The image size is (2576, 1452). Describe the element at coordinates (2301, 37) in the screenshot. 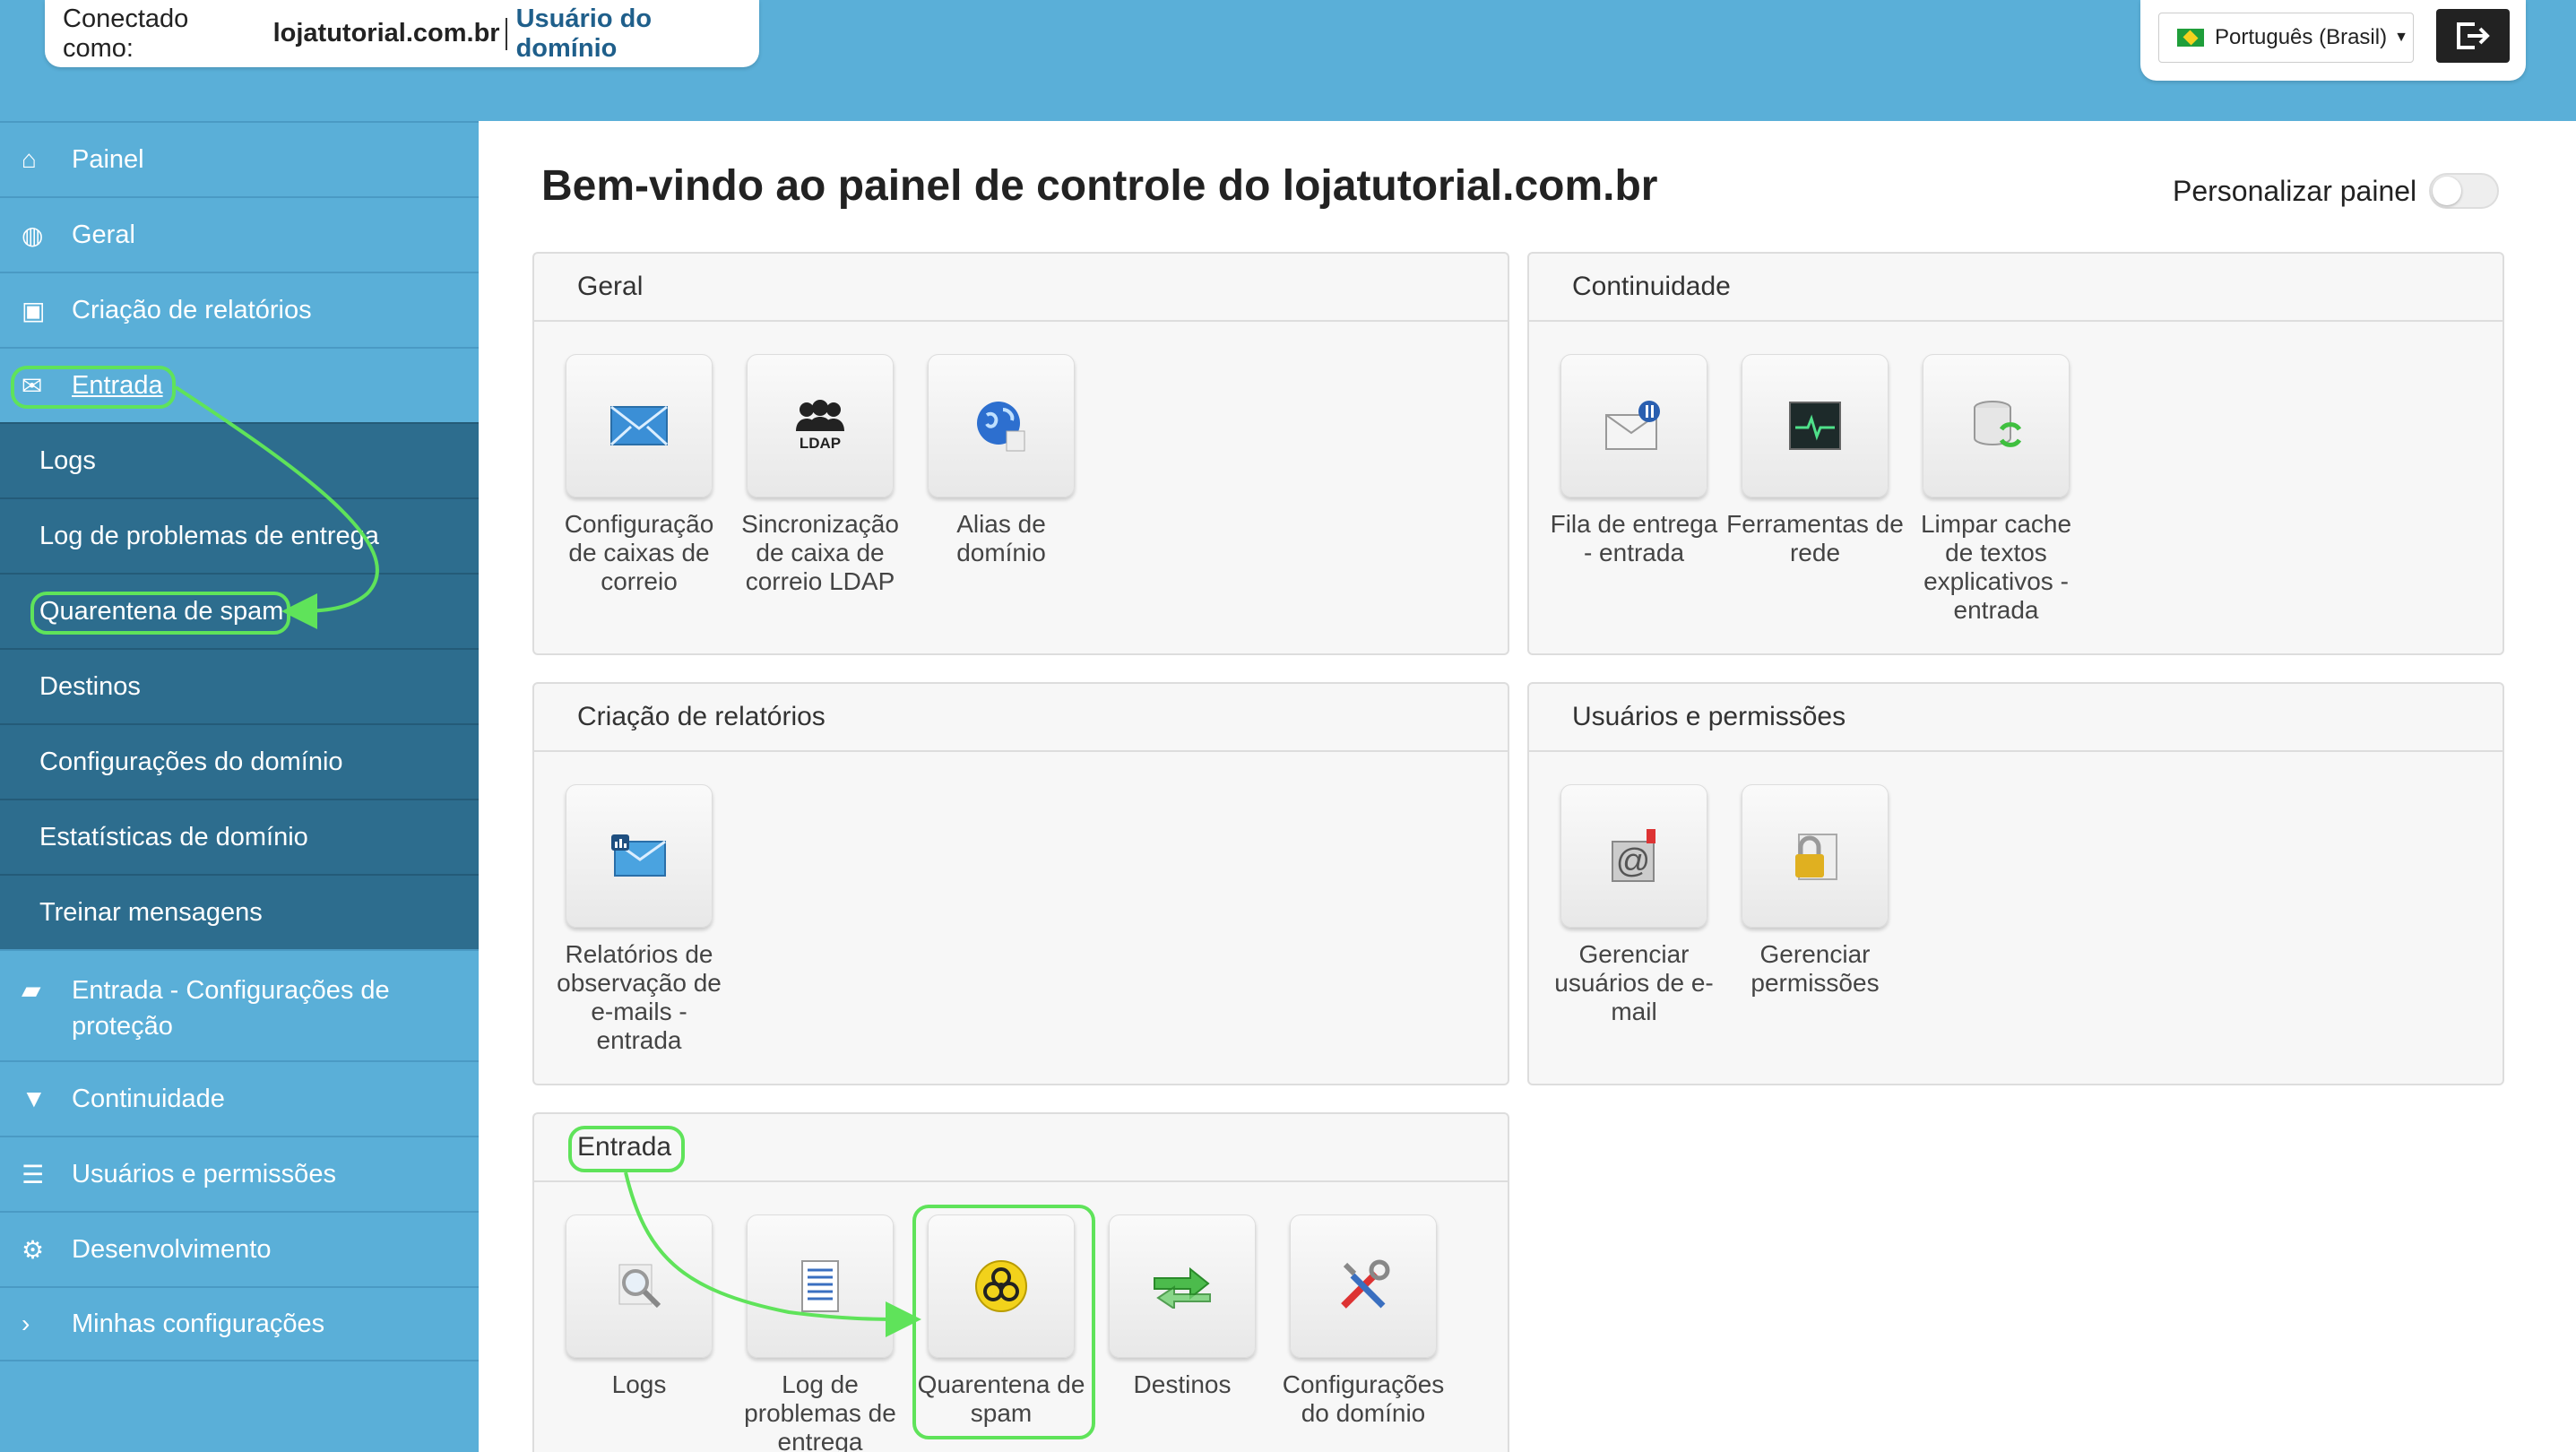

I see `language-label: Português (Brasil)` at that location.